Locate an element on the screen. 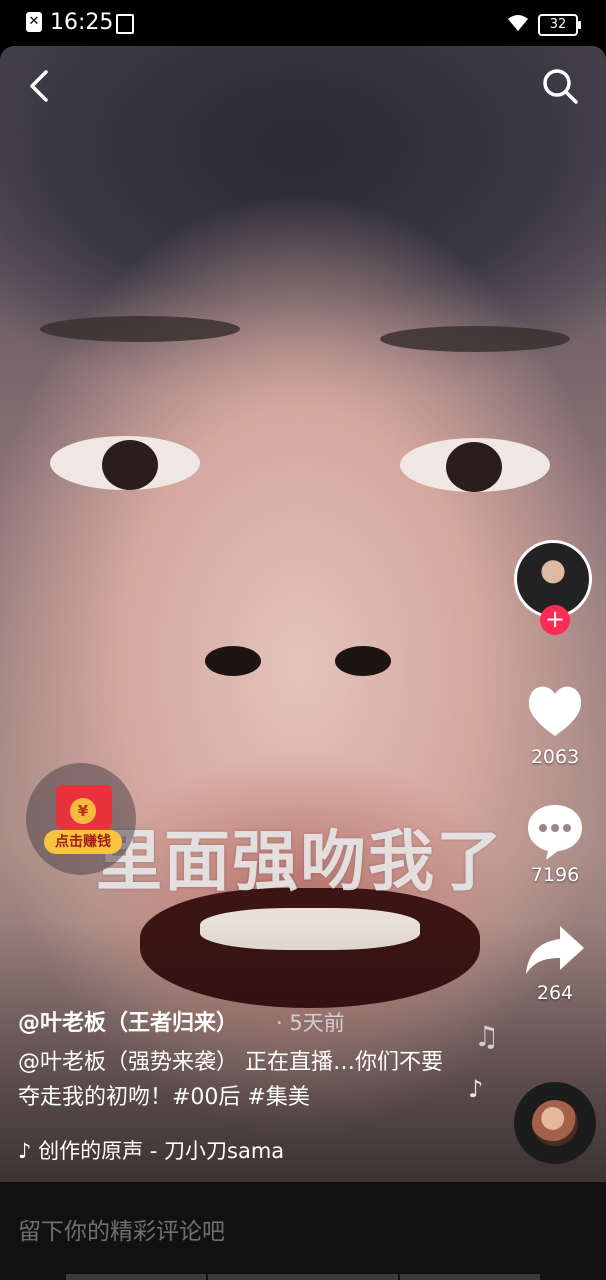  face-eye-right is located at coordinates (475, 465).